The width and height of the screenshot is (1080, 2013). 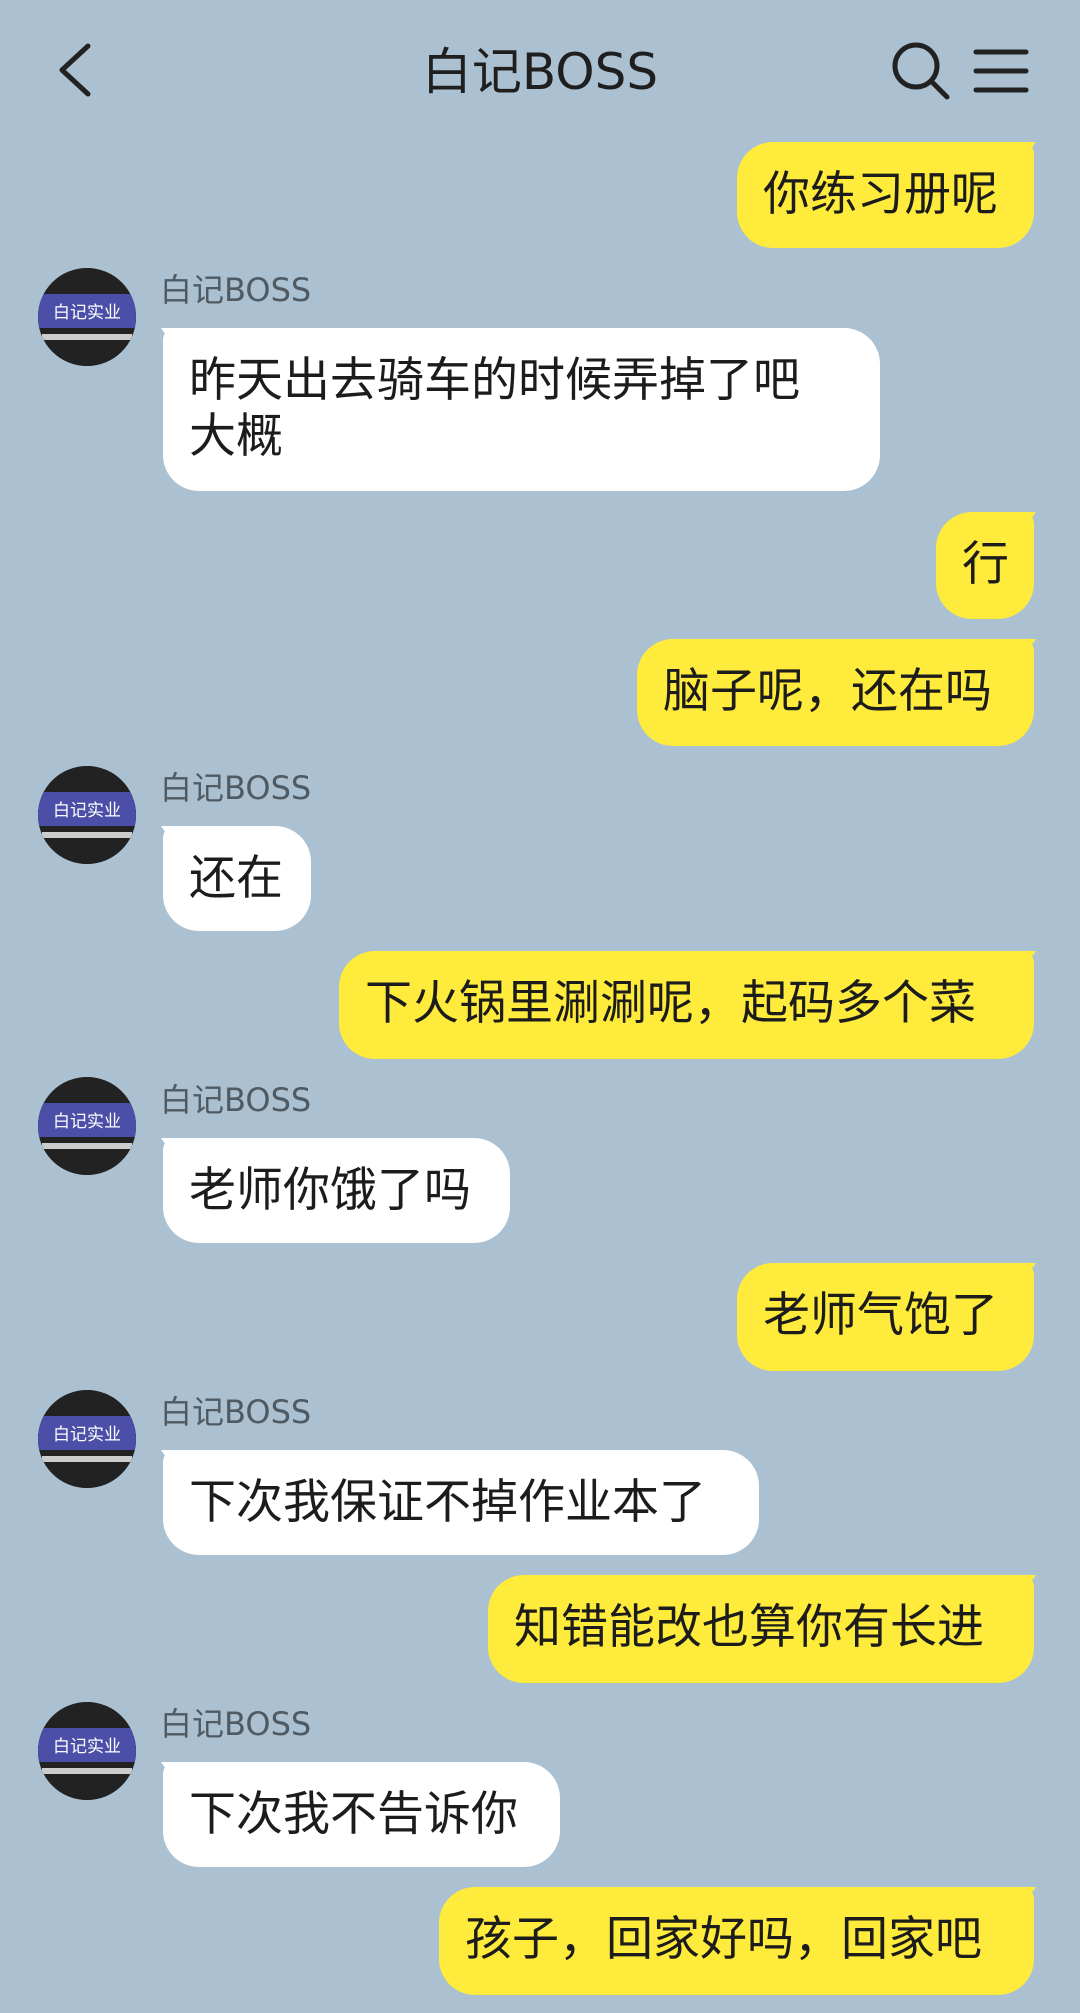 I want to click on search-icon, so click(x=921, y=71).